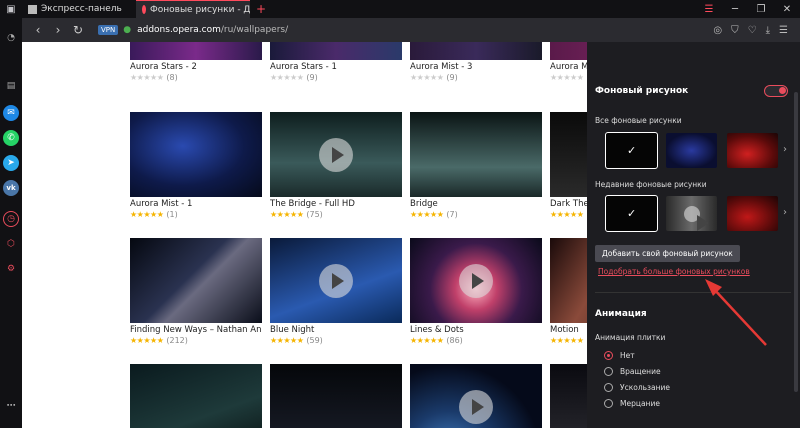  I want to click on maximize-icon: ❐, so click(761, 9).